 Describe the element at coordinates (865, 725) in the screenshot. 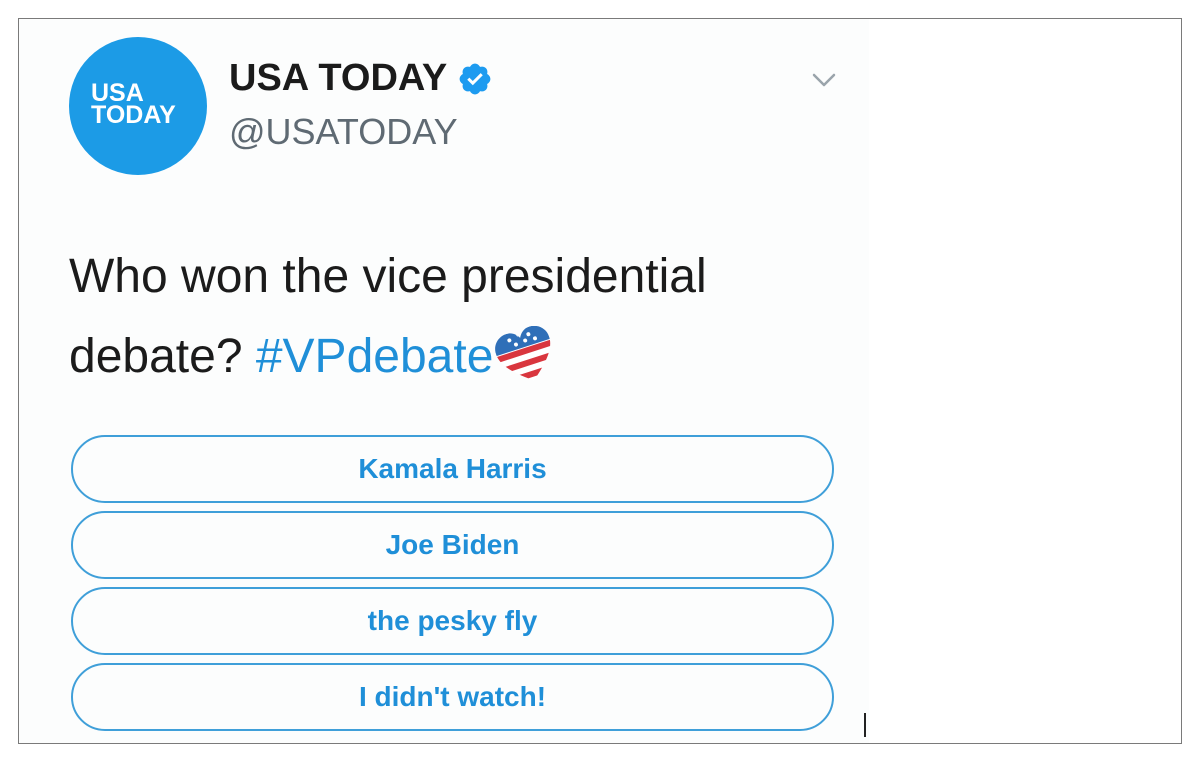

I see `text-cursor` at that location.